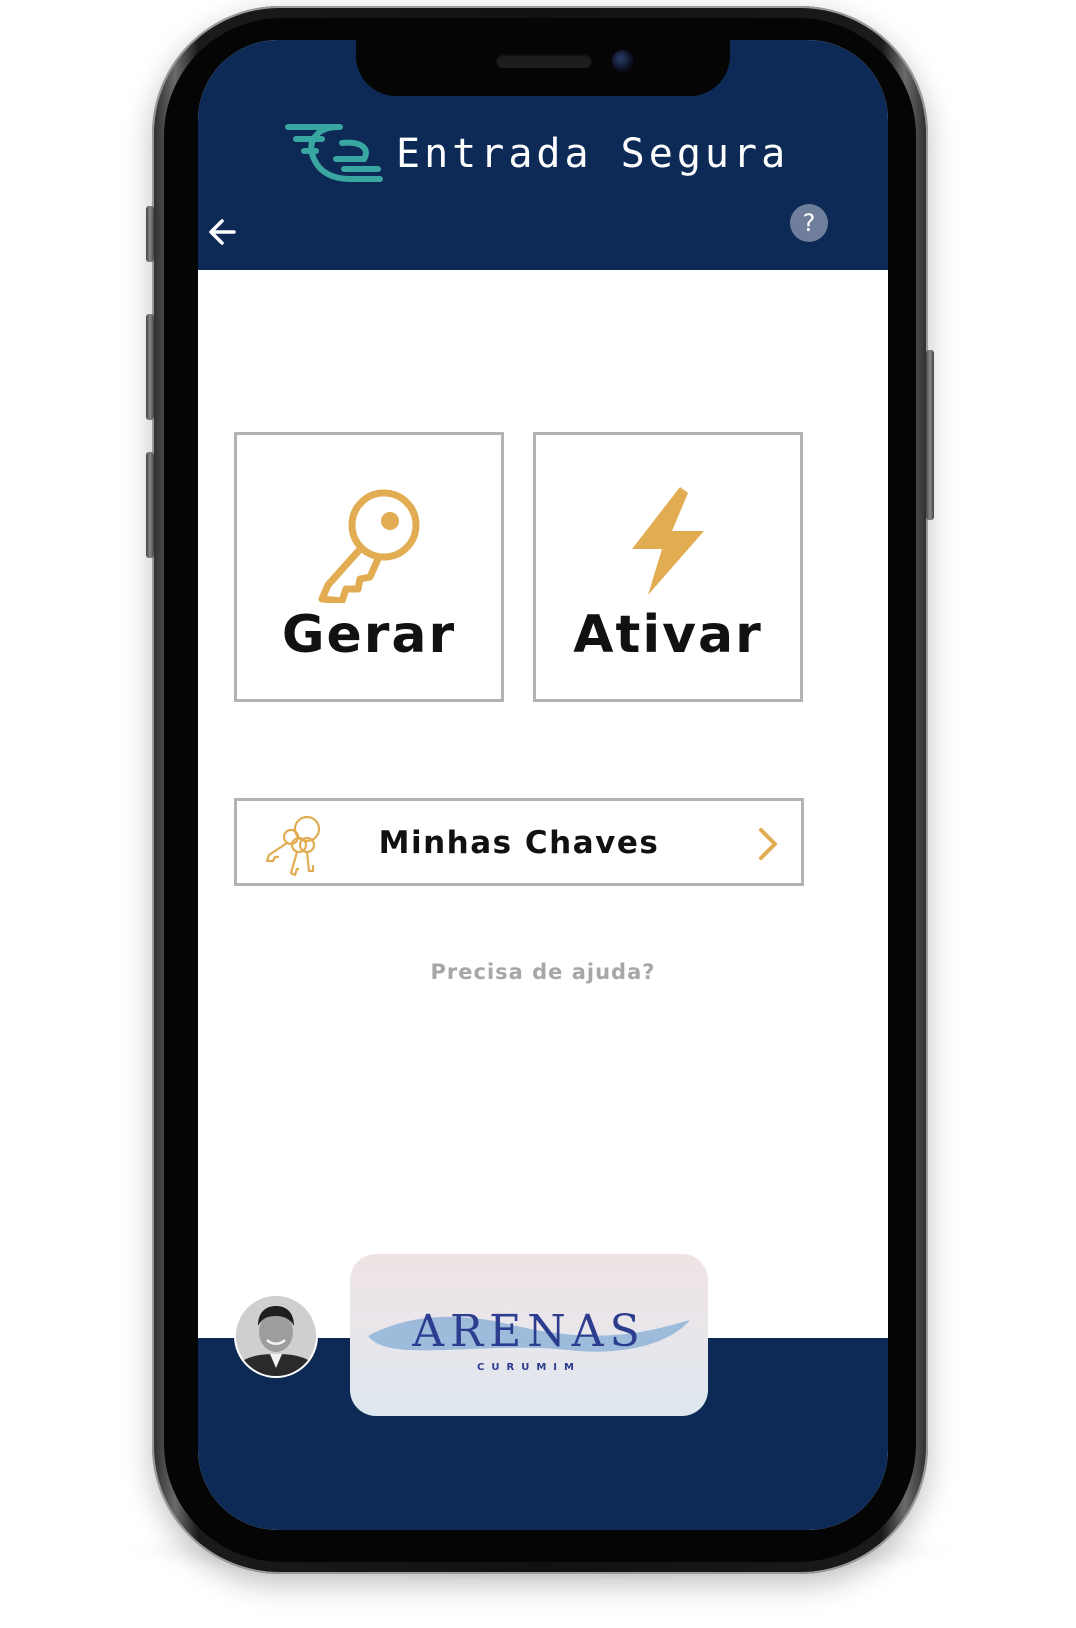 The image size is (1076, 1628). Describe the element at coordinates (543, 972) in the screenshot. I see `help-link: Precisa de ajuda?` at that location.